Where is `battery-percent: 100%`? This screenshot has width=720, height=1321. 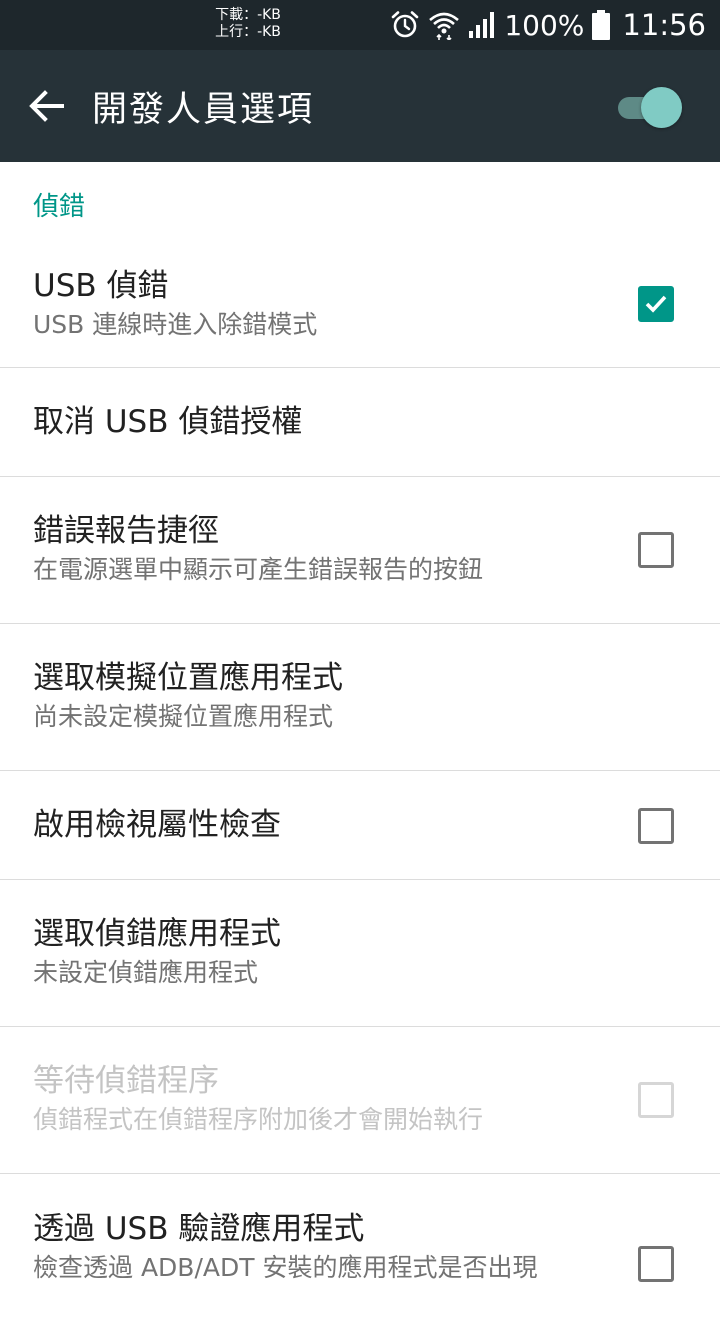
battery-percent: 100% is located at coordinates (544, 25).